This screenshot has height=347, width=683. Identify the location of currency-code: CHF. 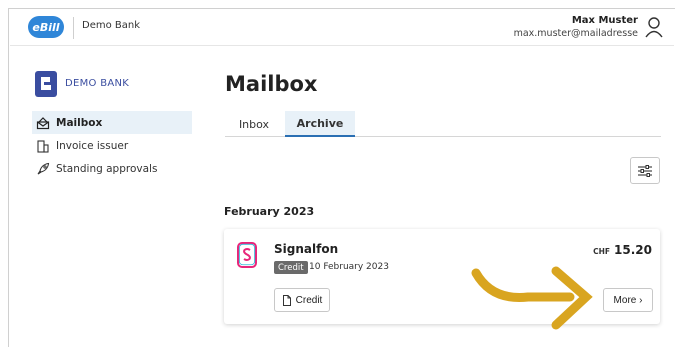
(602, 251).